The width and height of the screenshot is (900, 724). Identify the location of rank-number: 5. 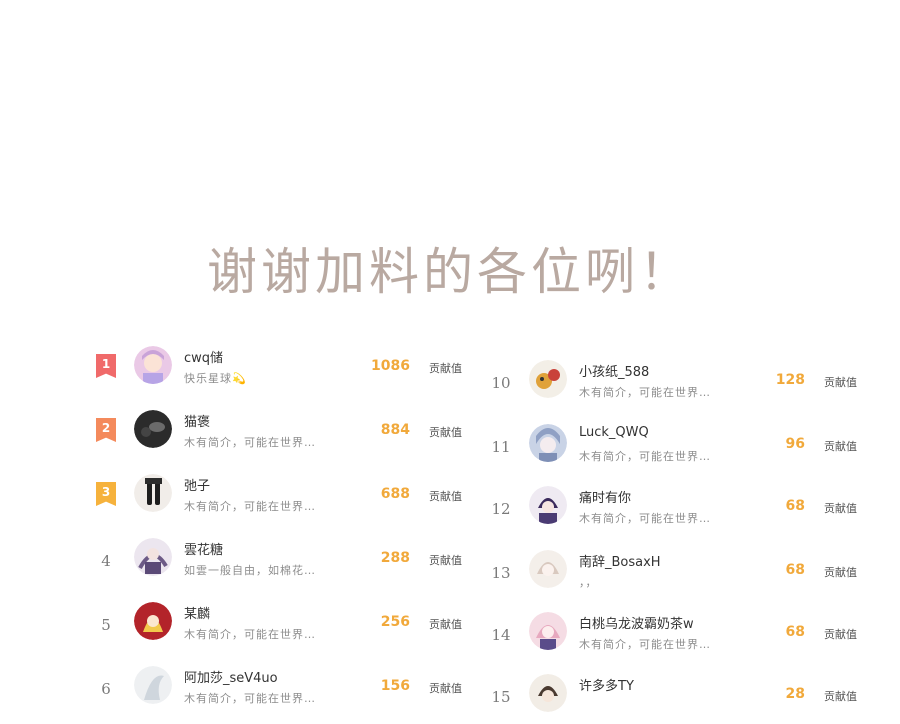
(106, 625).